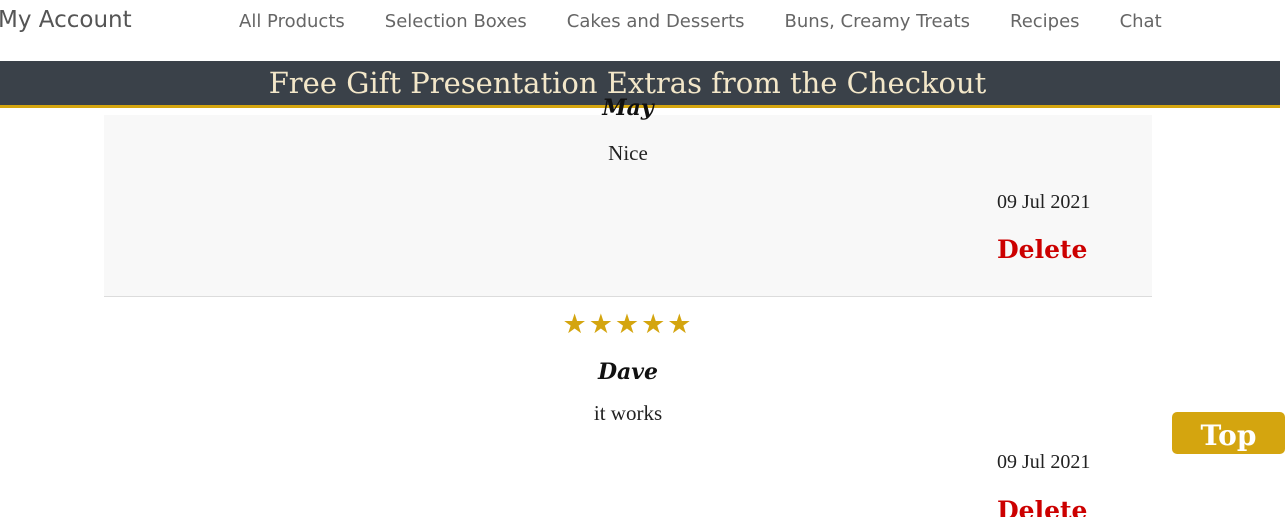 The image size is (1287, 517). I want to click on nav-link-selection-boxes: Selection Boxes, so click(456, 21).